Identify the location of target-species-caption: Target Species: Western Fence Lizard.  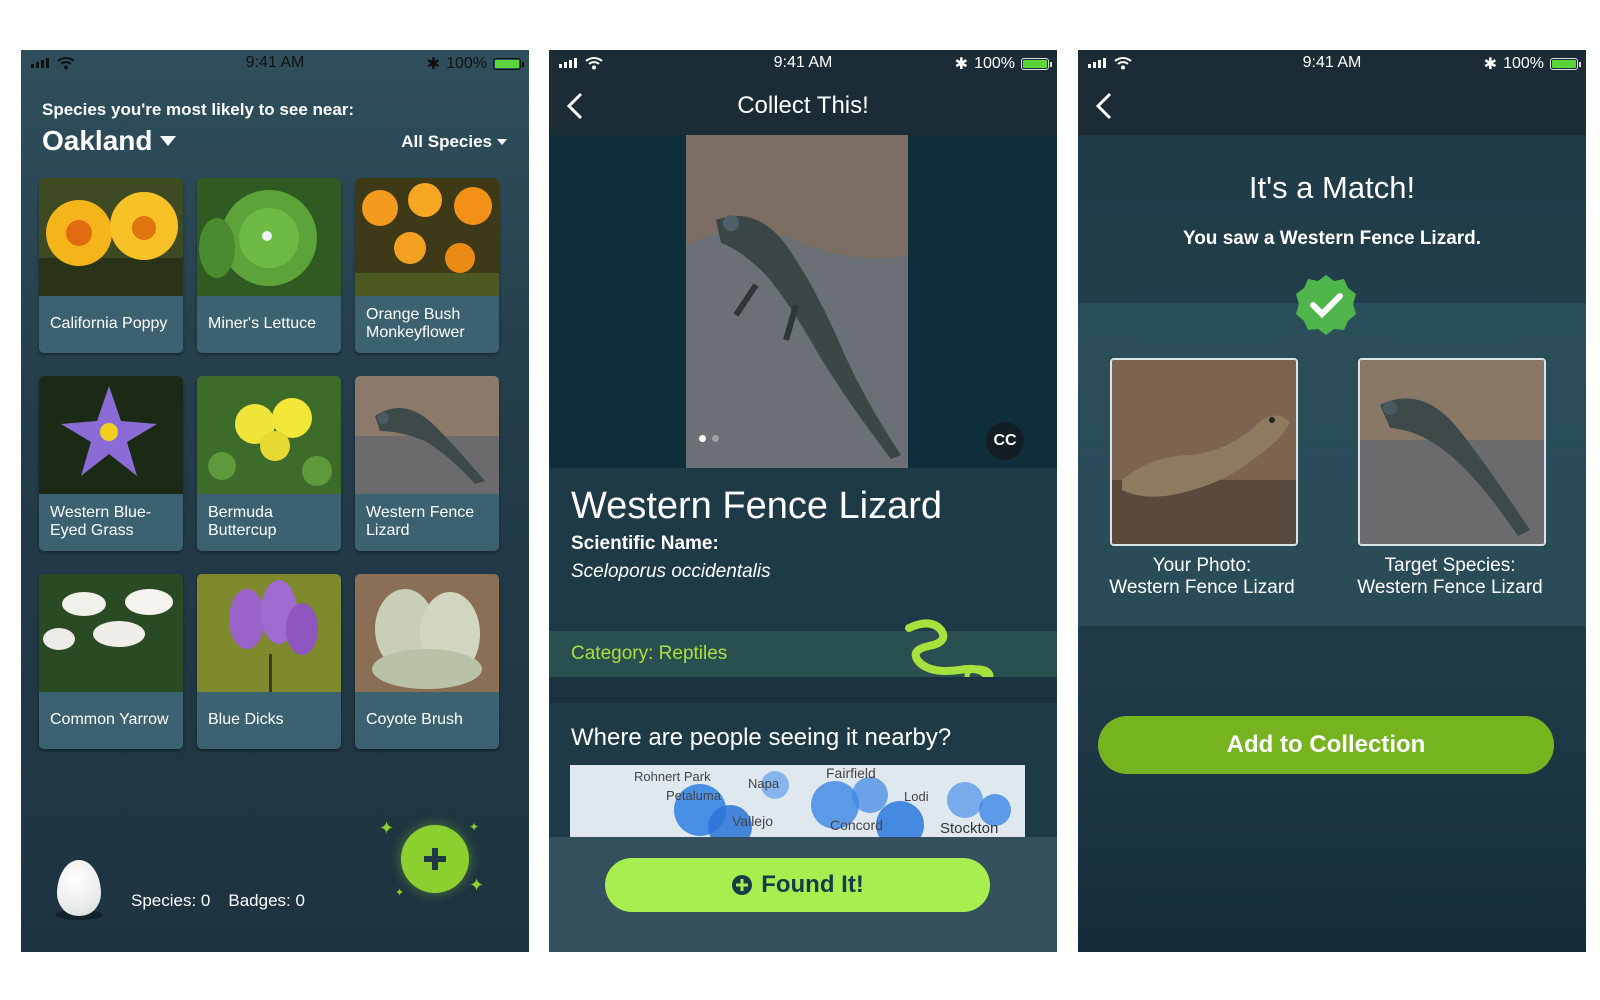
(1450, 577).